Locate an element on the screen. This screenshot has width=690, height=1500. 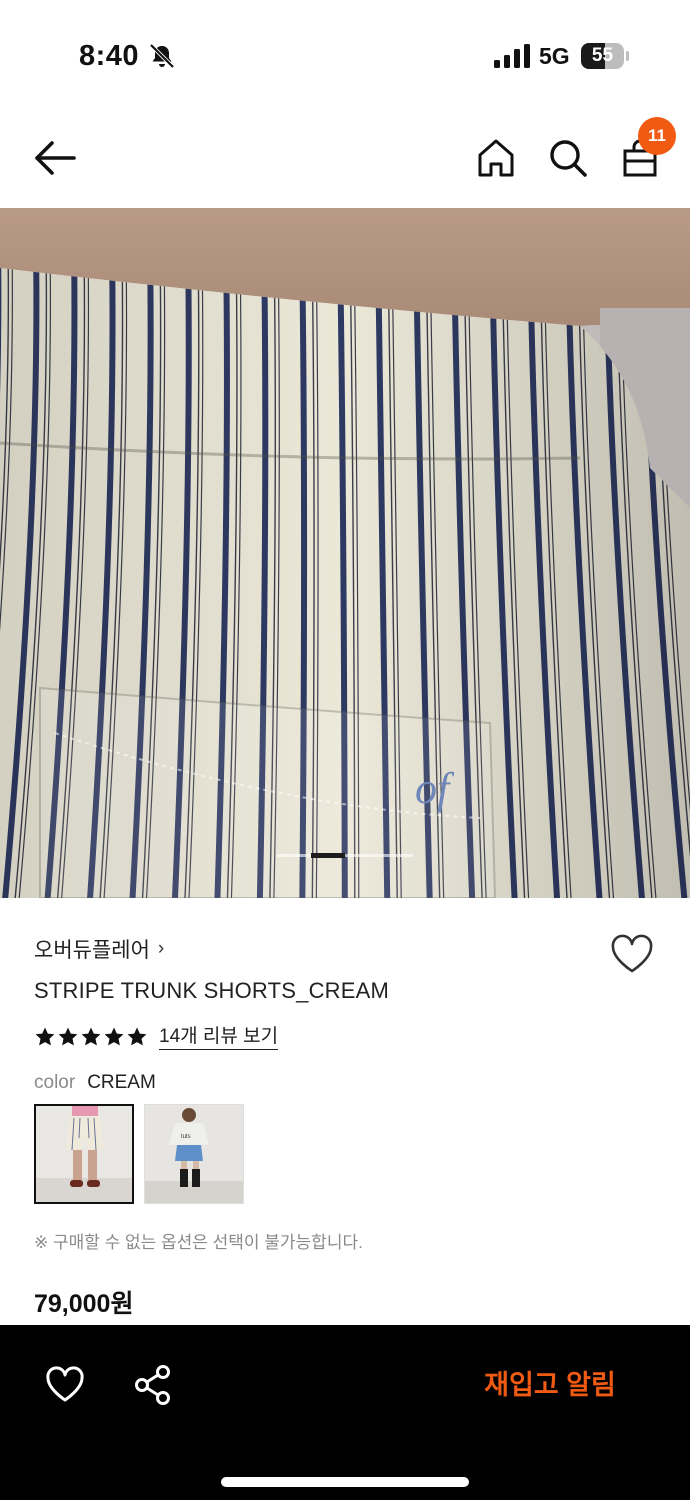
svg-text: tuts is located at coordinates (186, 1137).